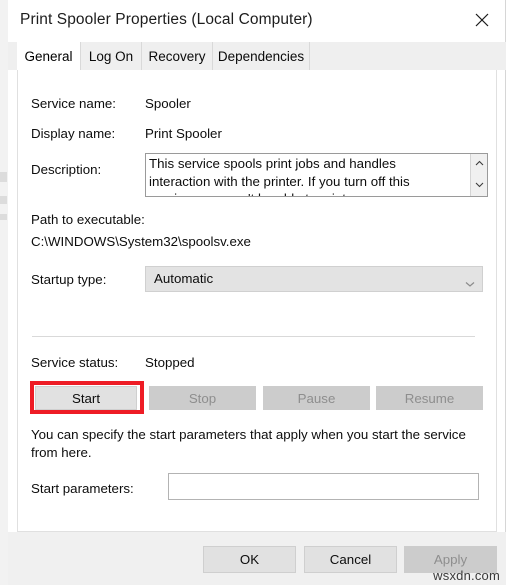 This screenshot has width=506, height=585. Describe the element at coordinates (66, 169) in the screenshot. I see `description-label: Description:` at that location.